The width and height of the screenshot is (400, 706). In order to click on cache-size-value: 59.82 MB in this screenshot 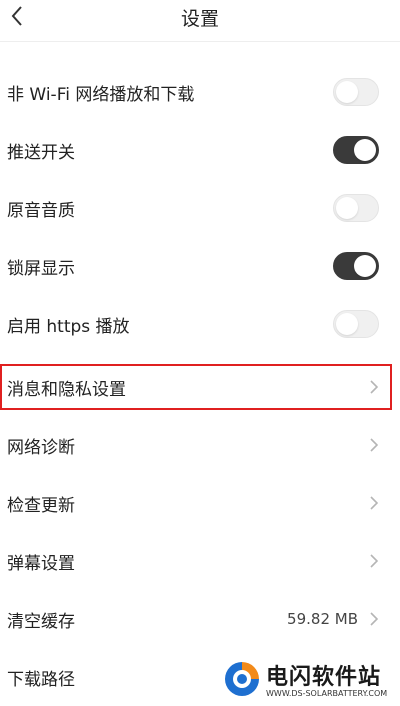, I will do `click(322, 619)`.